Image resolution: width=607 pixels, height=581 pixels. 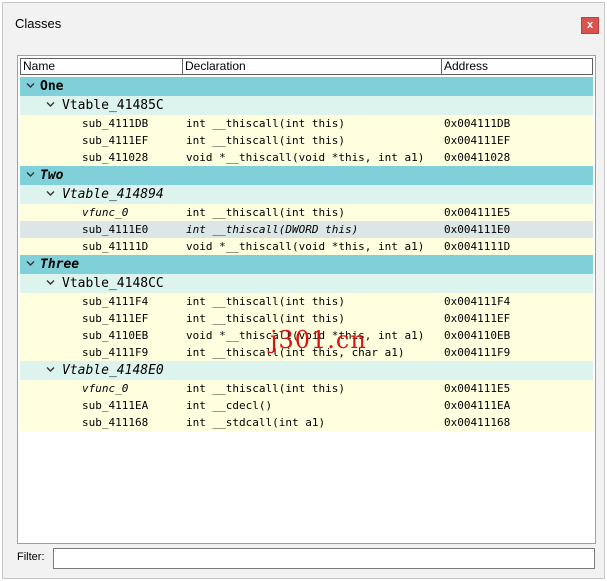 What do you see at coordinates (306, 105) in the screenshot?
I see `vtable-row: Vtable_41485C` at bounding box center [306, 105].